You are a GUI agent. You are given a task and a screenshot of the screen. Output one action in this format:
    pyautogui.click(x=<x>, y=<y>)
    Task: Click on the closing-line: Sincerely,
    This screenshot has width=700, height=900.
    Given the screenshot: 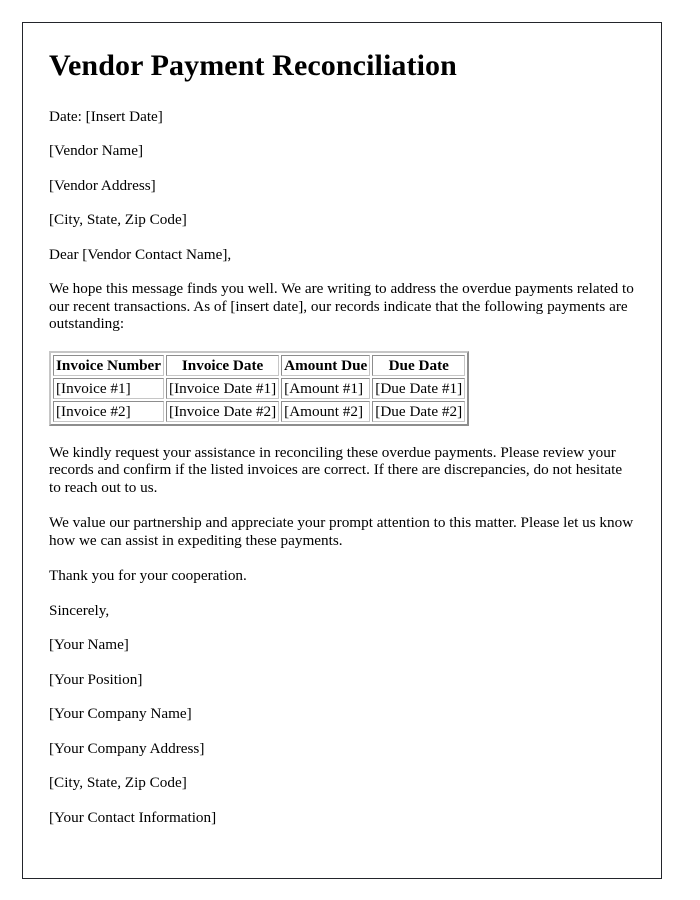 What is the action you would take?
    pyautogui.click(x=79, y=610)
    